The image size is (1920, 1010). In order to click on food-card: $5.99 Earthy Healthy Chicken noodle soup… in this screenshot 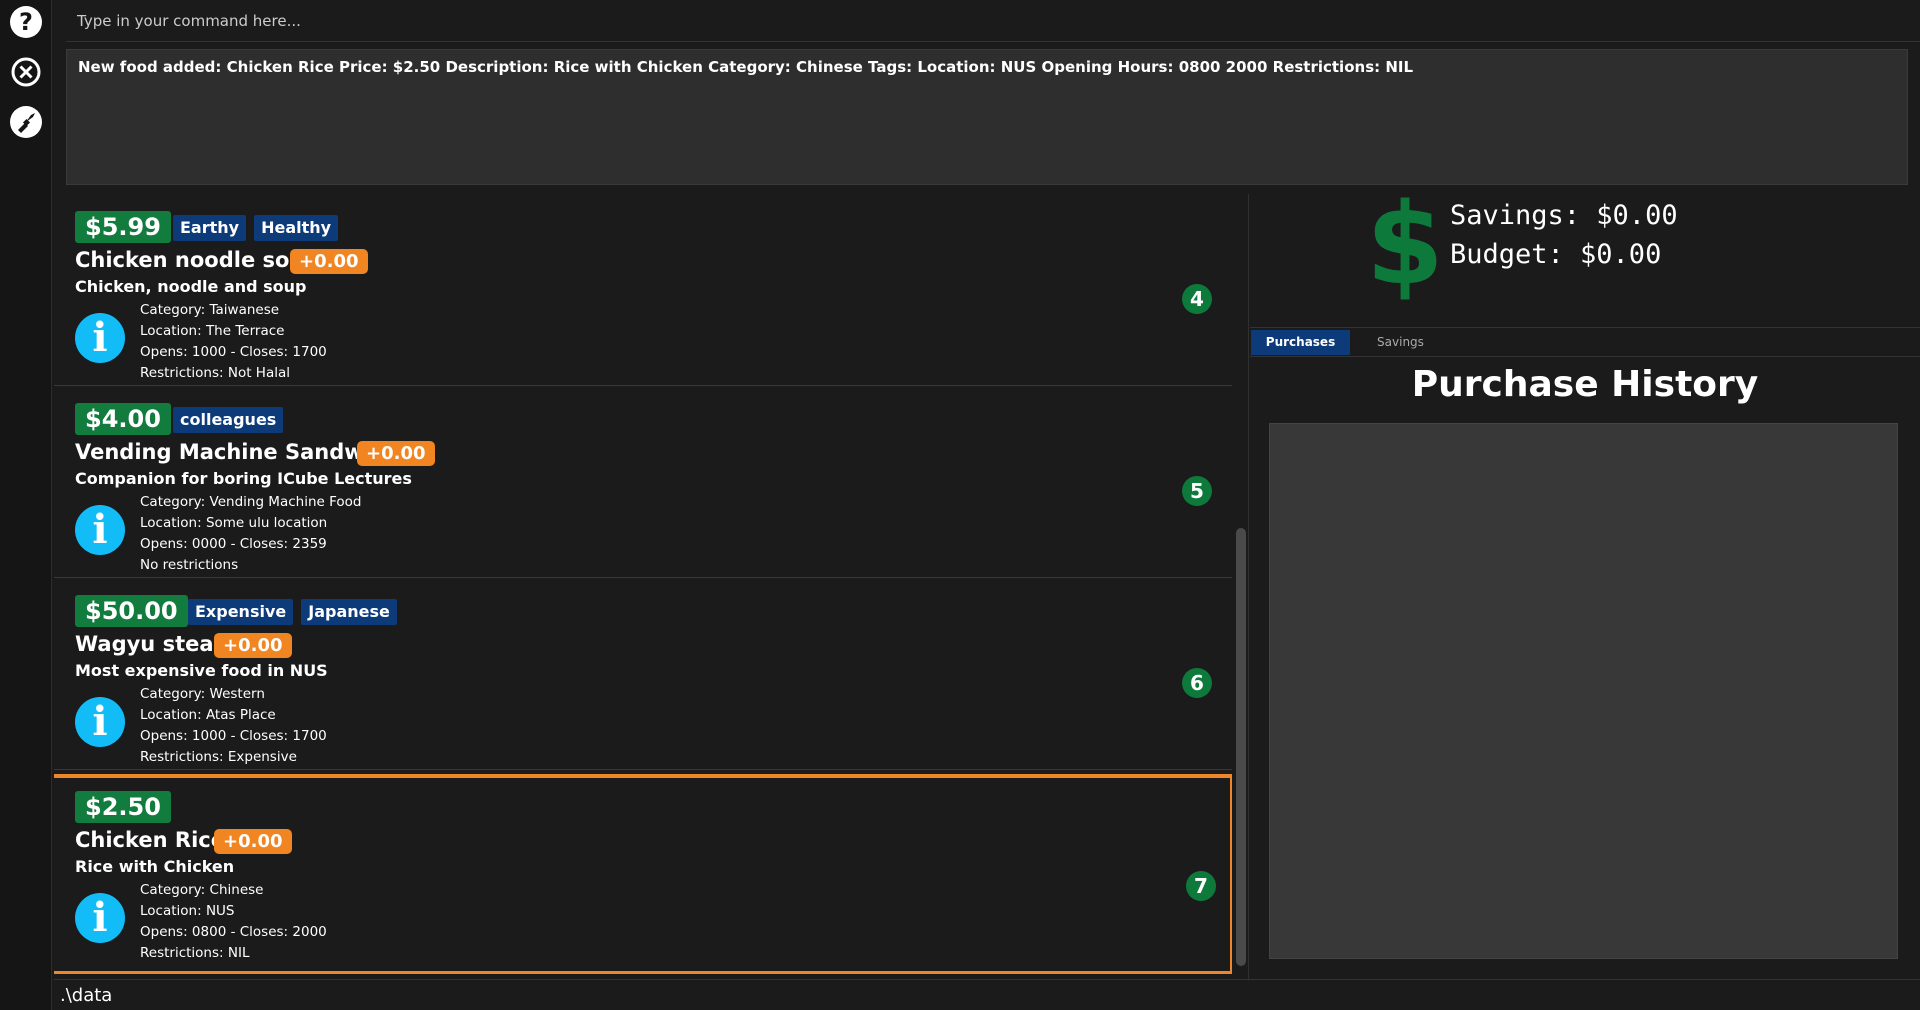, I will do `click(643, 290)`.